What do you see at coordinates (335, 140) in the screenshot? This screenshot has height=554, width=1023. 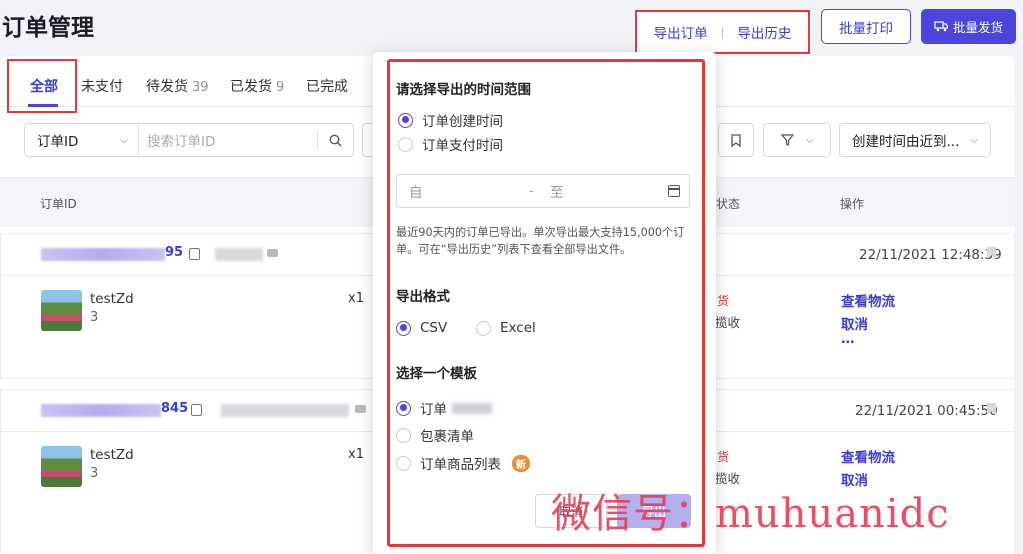 I see `search-icon` at bounding box center [335, 140].